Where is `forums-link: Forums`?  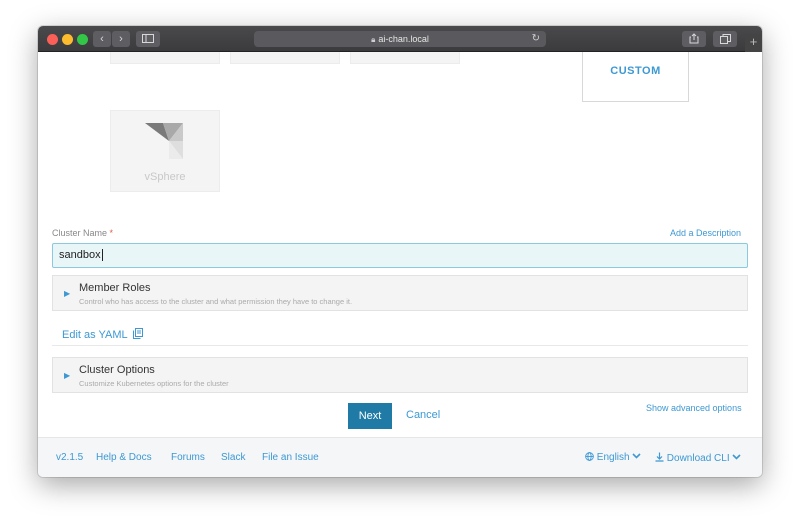 forums-link: Forums is located at coordinates (188, 457).